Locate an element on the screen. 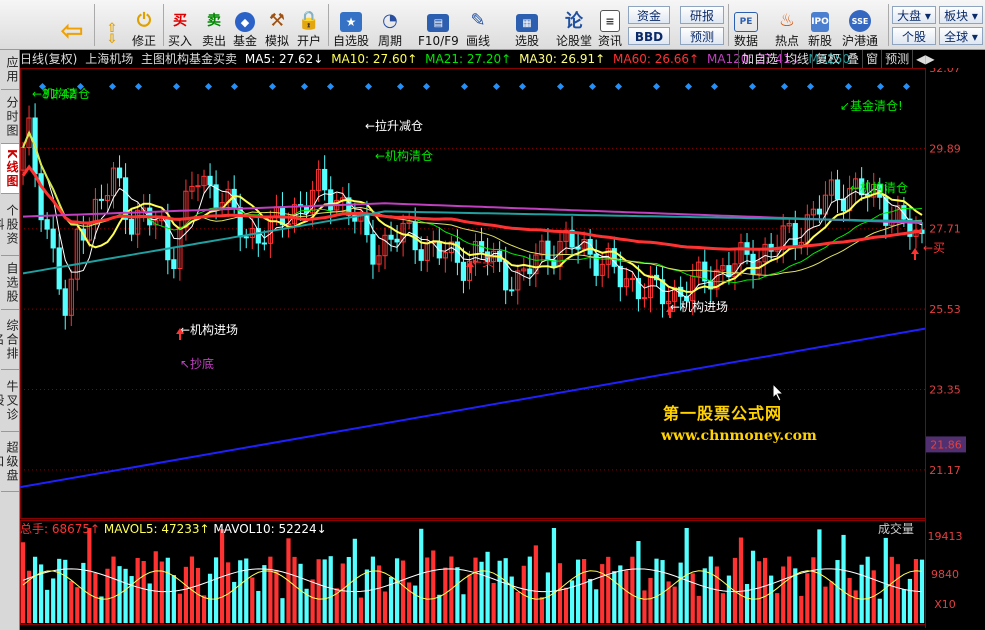 This screenshot has height=630, width=985. hot-button: ♨ 热点 is located at coordinates (787, 25).